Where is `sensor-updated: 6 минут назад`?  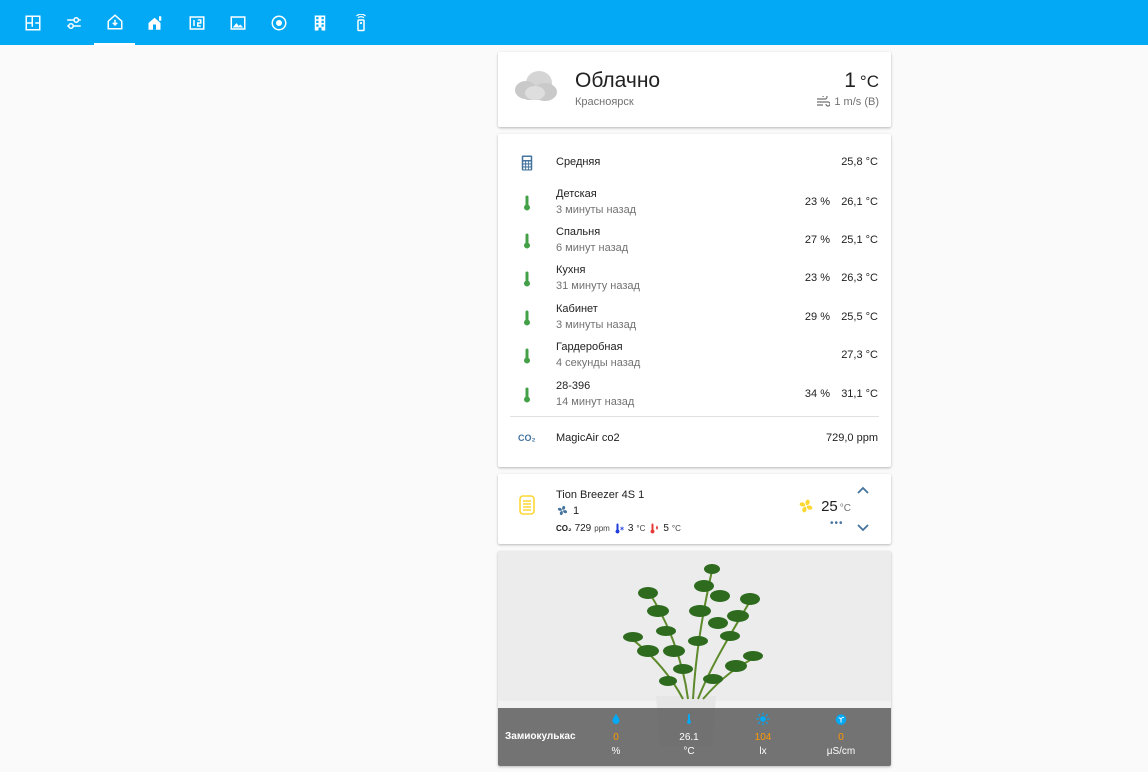 sensor-updated: 6 минут назад is located at coordinates (592, 248).